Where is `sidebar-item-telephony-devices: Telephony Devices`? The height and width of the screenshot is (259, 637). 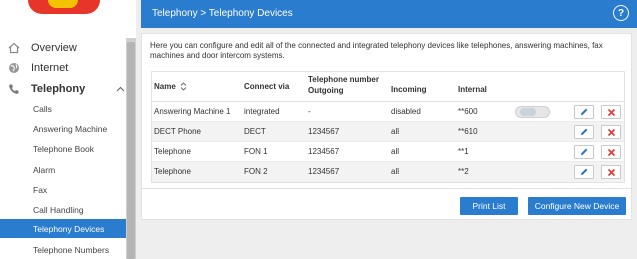
sidebar-item-telephony-devices: Telephony Devices is located at coordinates (63, 228).